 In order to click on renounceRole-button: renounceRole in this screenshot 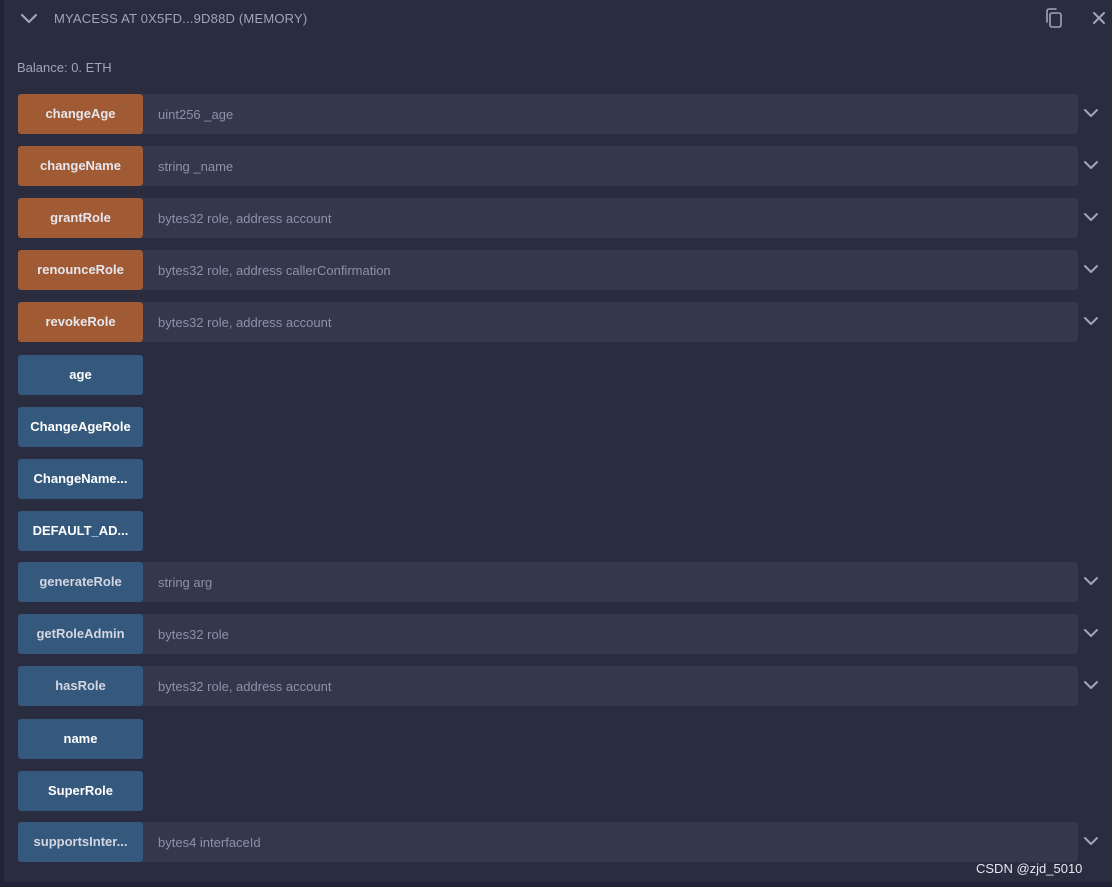, I will do `click(80, 270)`.